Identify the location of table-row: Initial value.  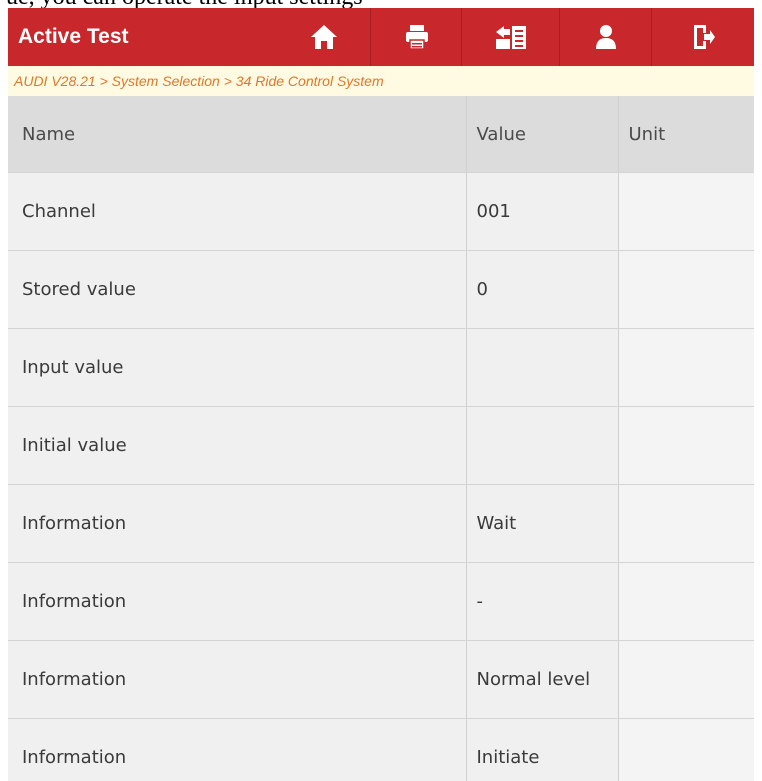
(381, 445).